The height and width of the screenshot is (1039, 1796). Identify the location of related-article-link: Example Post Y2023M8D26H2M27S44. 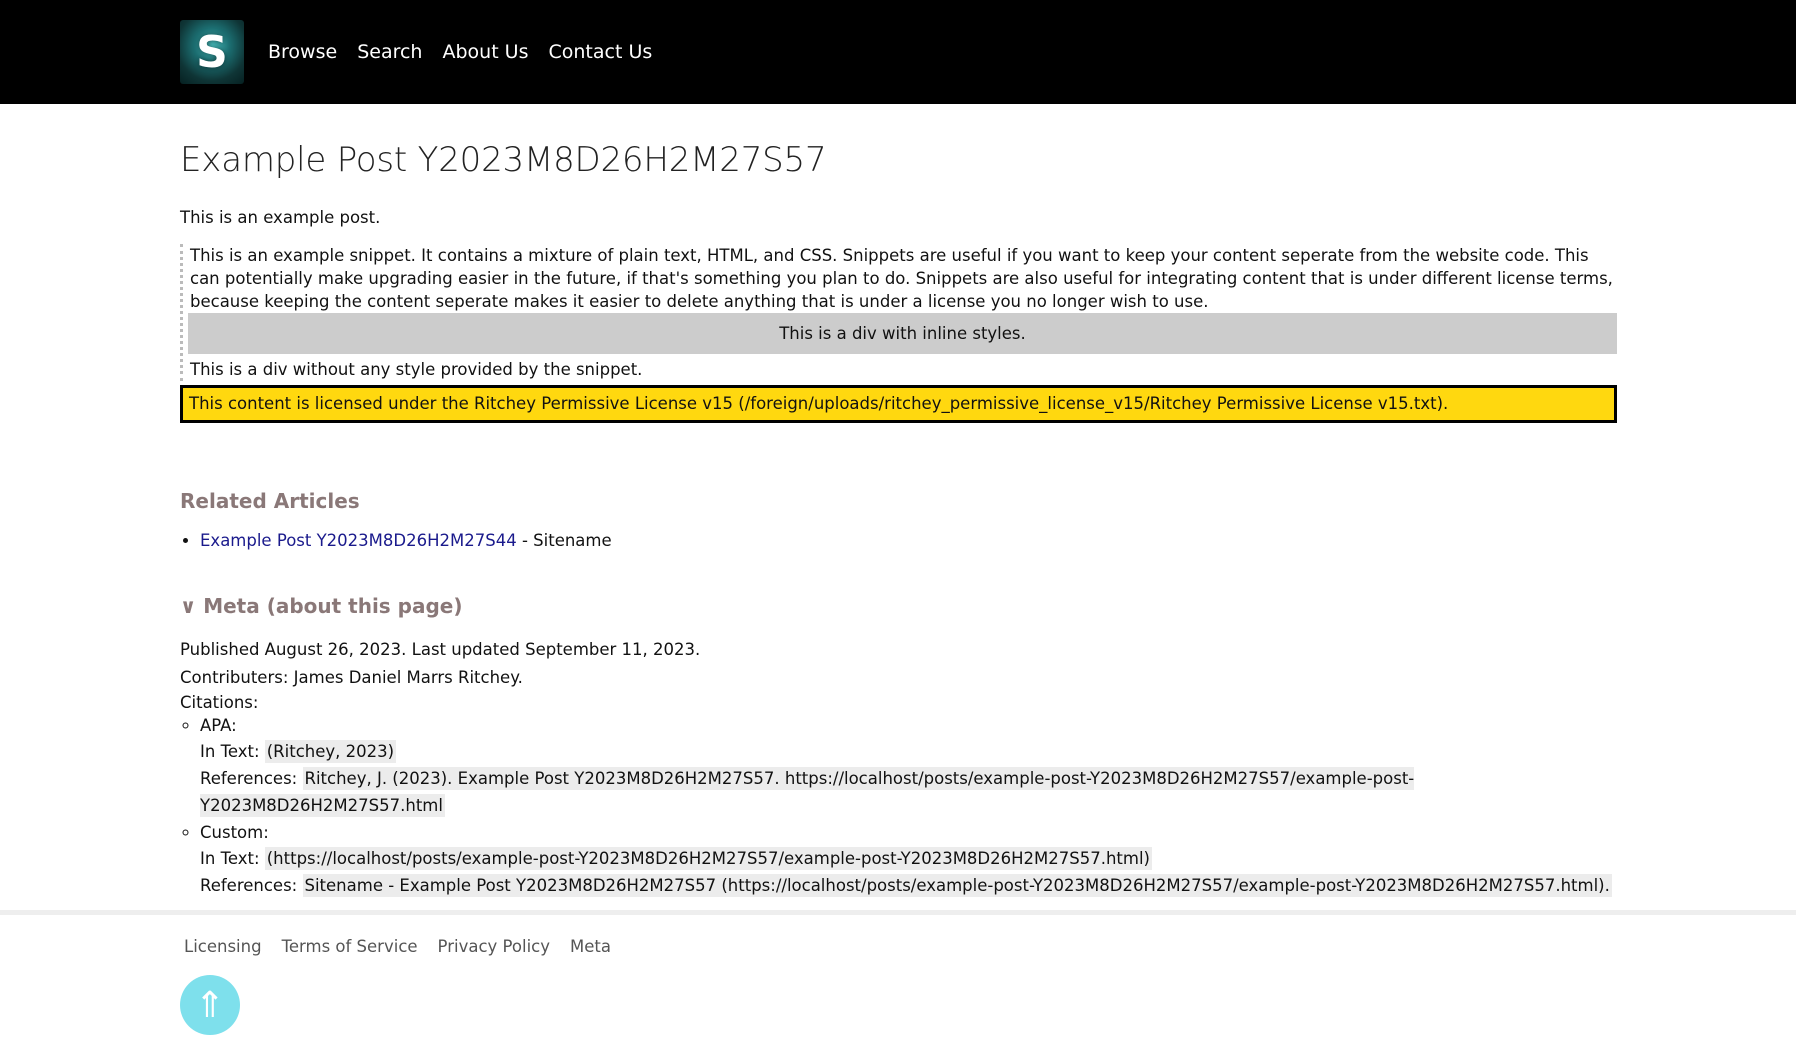
(358, 540).